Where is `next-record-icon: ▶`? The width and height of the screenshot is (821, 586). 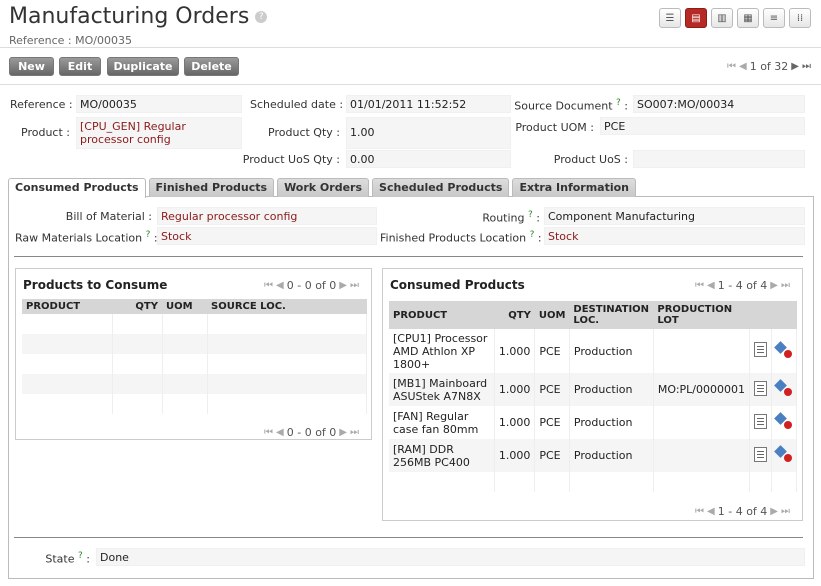
next-record-icon: ▶ is located at coordinates (795, 66).